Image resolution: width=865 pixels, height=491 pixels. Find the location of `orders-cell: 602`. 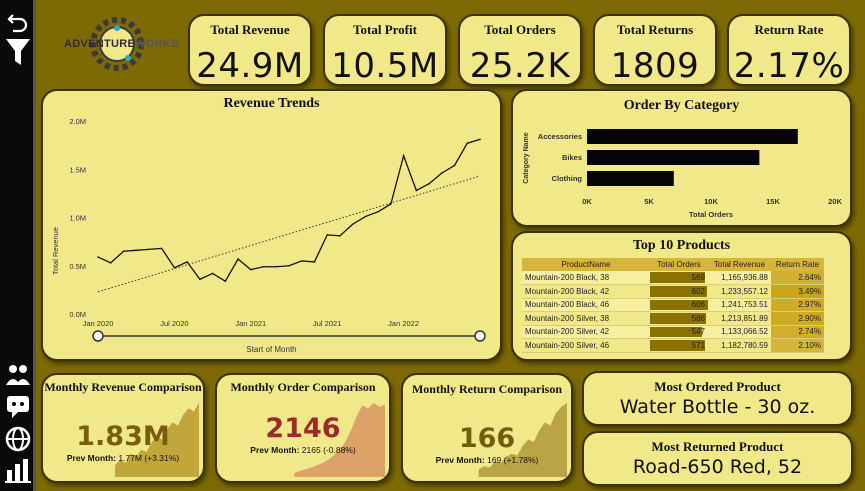

orders-cell: 602 is located at coordinates (679, 291).